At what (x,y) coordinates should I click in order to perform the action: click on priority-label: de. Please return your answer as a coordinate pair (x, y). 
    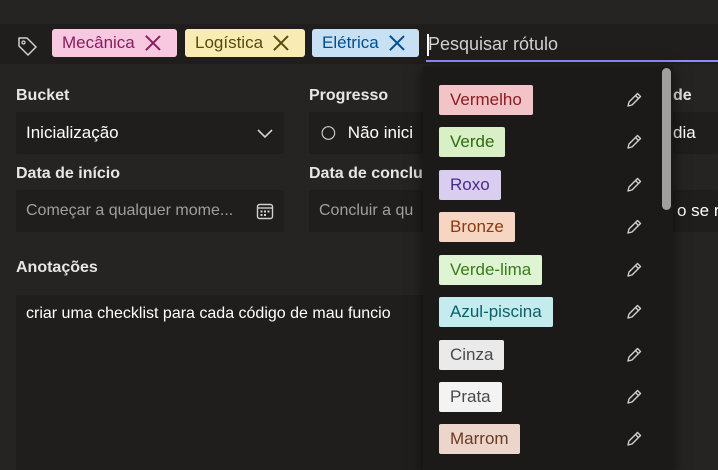
    Looking at the image, I should click on (682, 95).